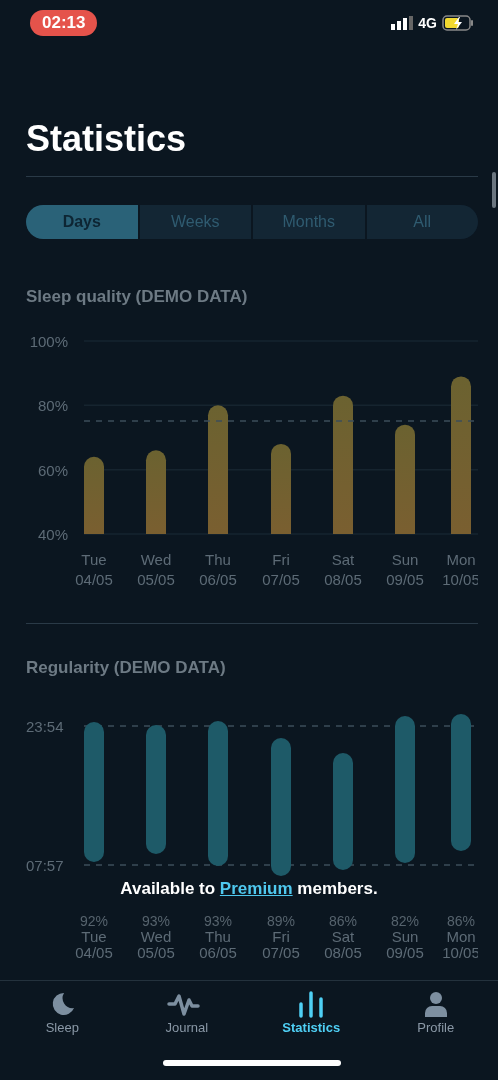  Describe the element at coordinates (94, 921) in the screenshot. I see `score-label: 92%` at that location.